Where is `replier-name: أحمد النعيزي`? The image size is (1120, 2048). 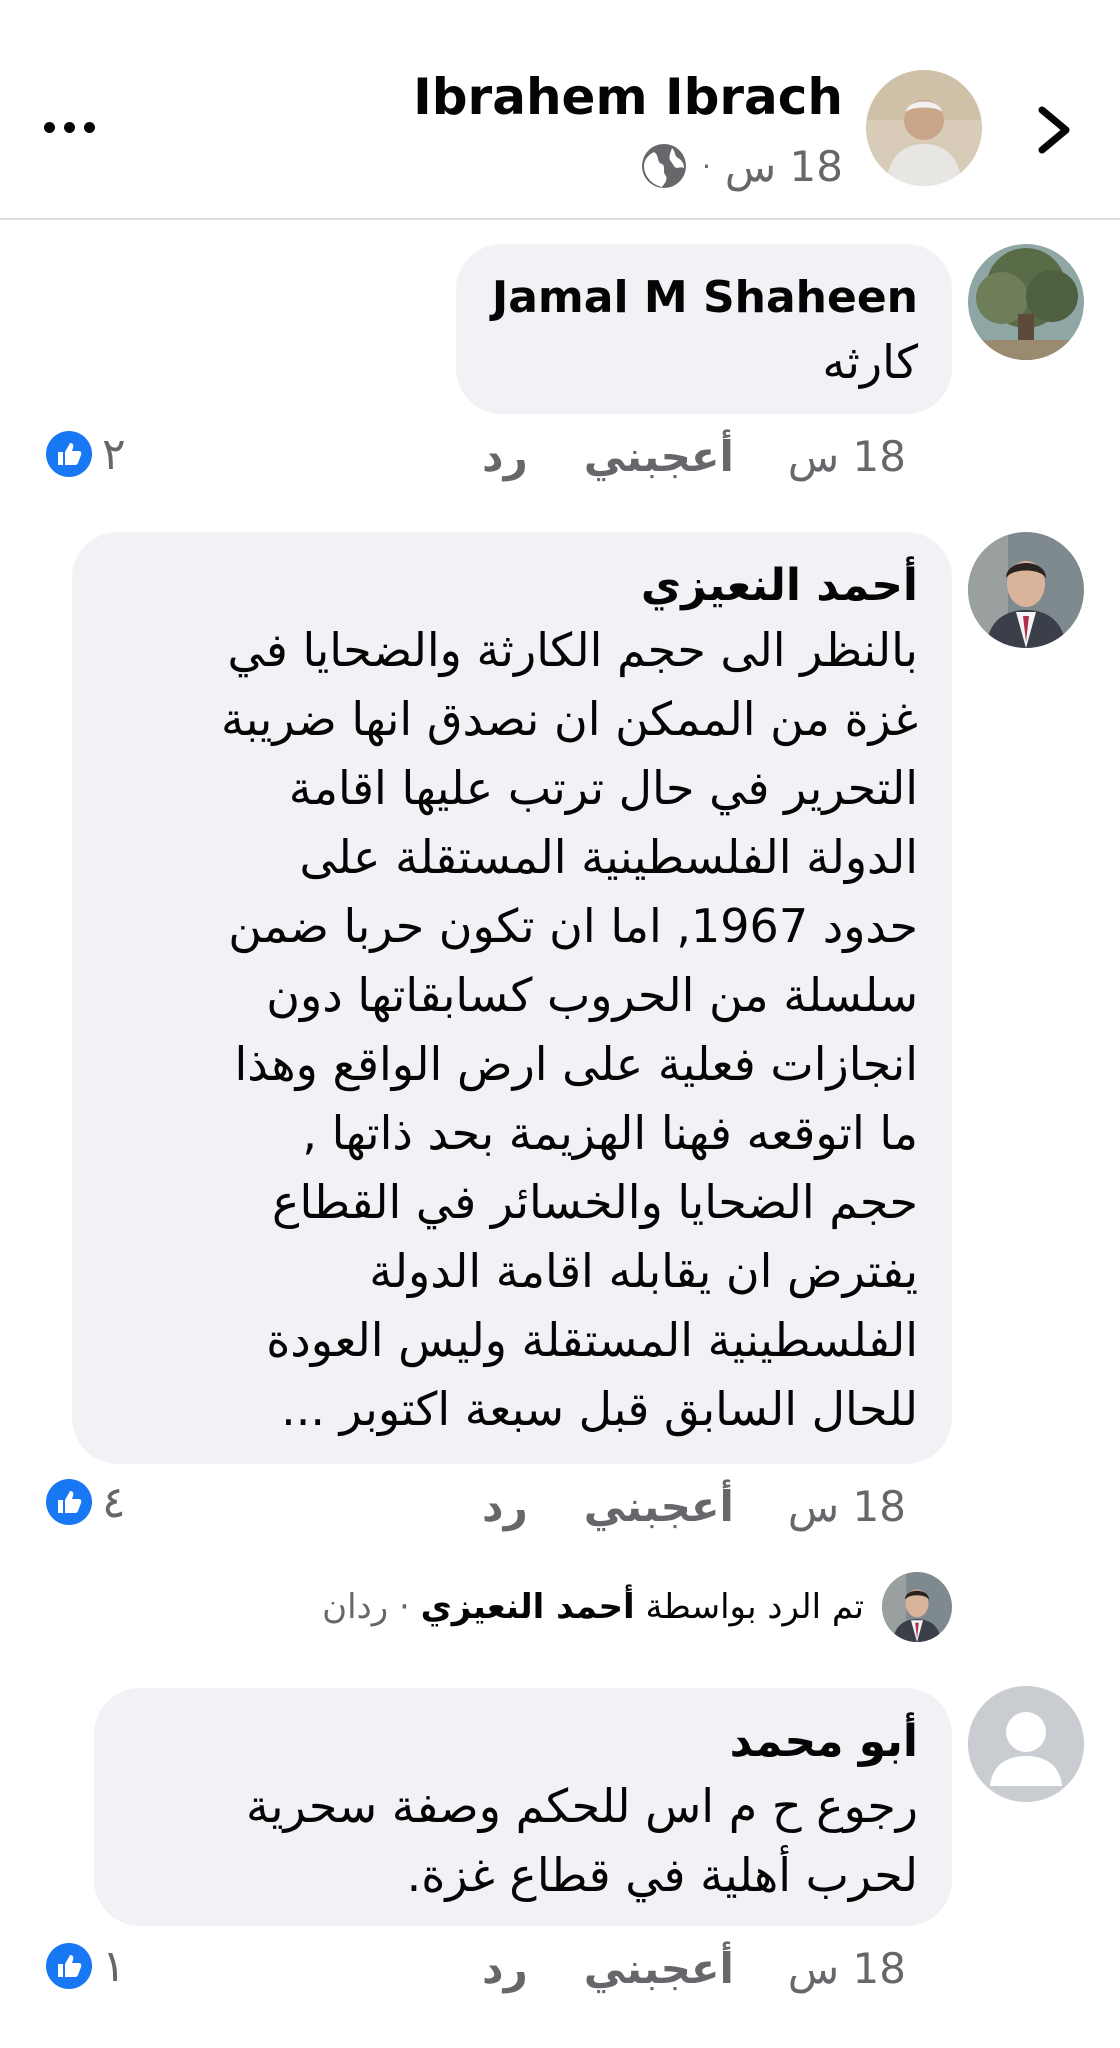 replier-name: أحمد النعيزي is located at coordinates (527, 1607).